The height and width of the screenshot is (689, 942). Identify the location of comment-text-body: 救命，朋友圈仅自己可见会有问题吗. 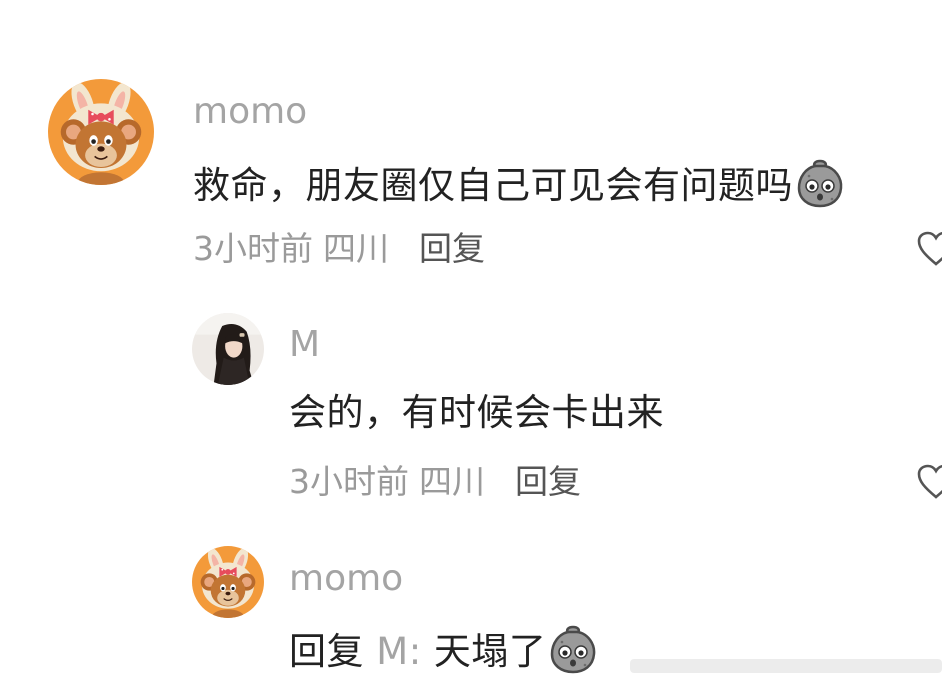
(493, 185).